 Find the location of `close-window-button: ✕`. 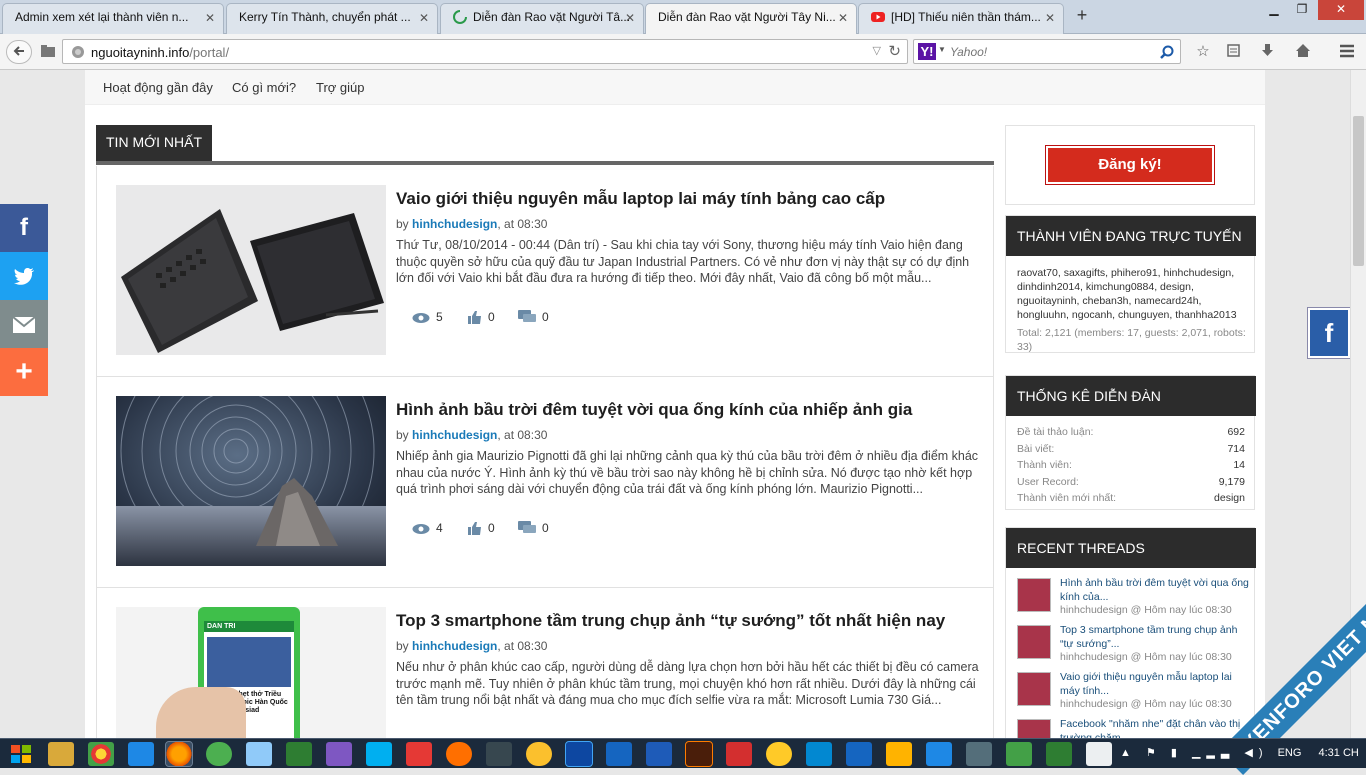

close-window-button: ✕ is located at coordinates (1341, 10).